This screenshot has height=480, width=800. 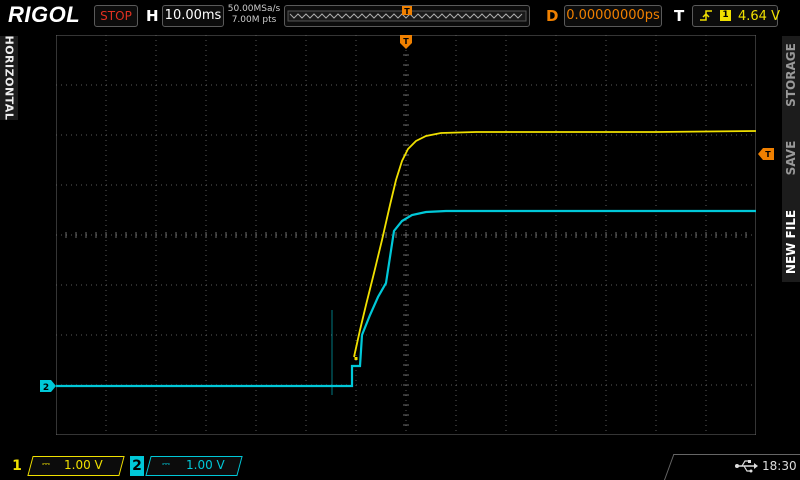 What do you see at coordinates (759, 16) in the screenshot?
I see `trigger-level-value: 4.64 V` at bounding box center [759, 16].